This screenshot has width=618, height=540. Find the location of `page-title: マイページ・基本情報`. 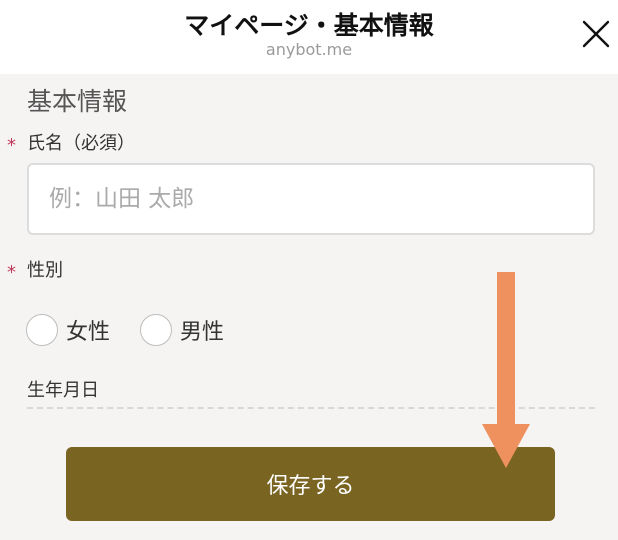

page-title: マイページ・基本情報 is located at coordinates (309, 25).